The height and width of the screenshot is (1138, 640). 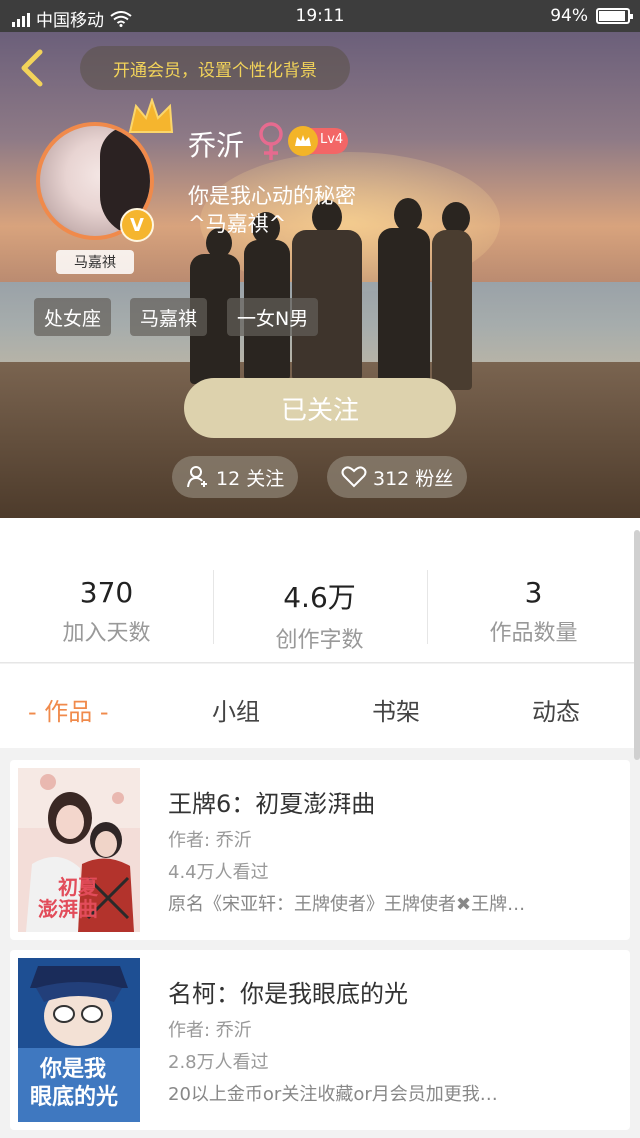 I want to click on status-time: 19:11, so click(x=320, y=16).